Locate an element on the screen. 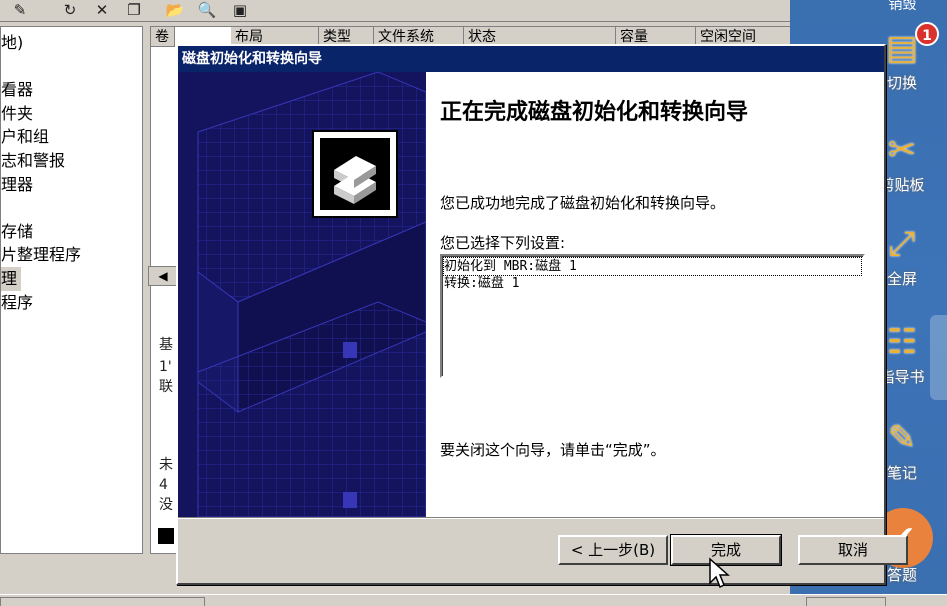  scroll-left-arrow: ◀ is located at coordinates (163, 276).